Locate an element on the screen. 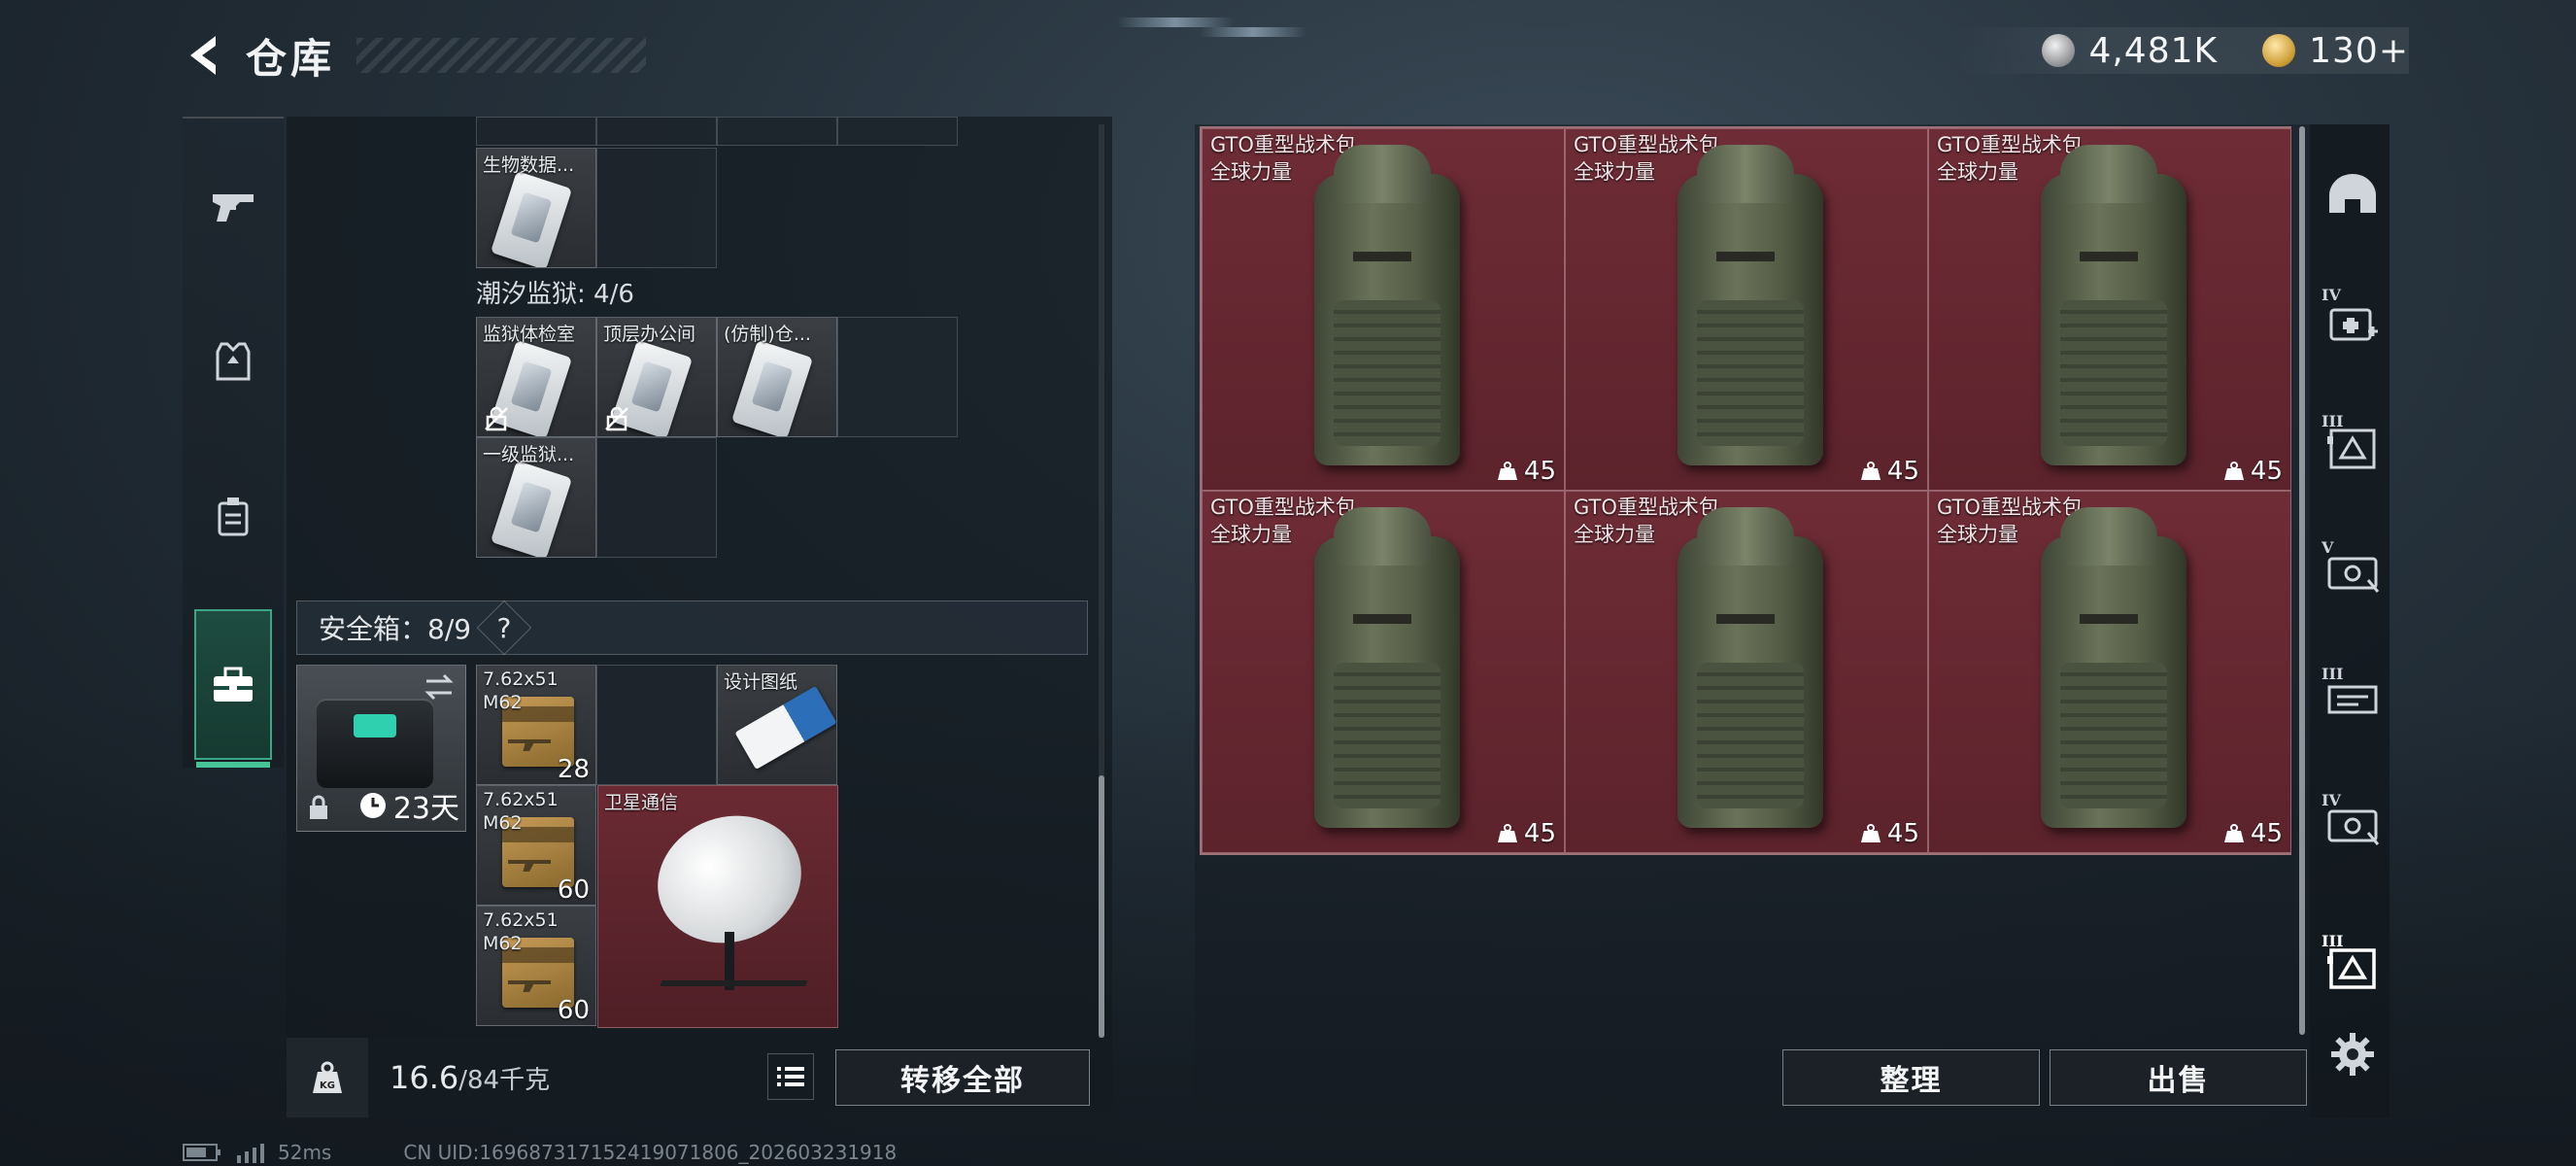  armor-vest-icon is located at coordinates (233, 361).